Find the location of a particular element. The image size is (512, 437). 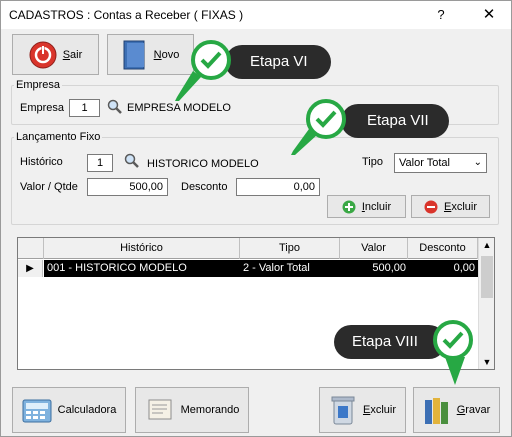

historico-code-input: 1 is located at coordinates (100, 163).